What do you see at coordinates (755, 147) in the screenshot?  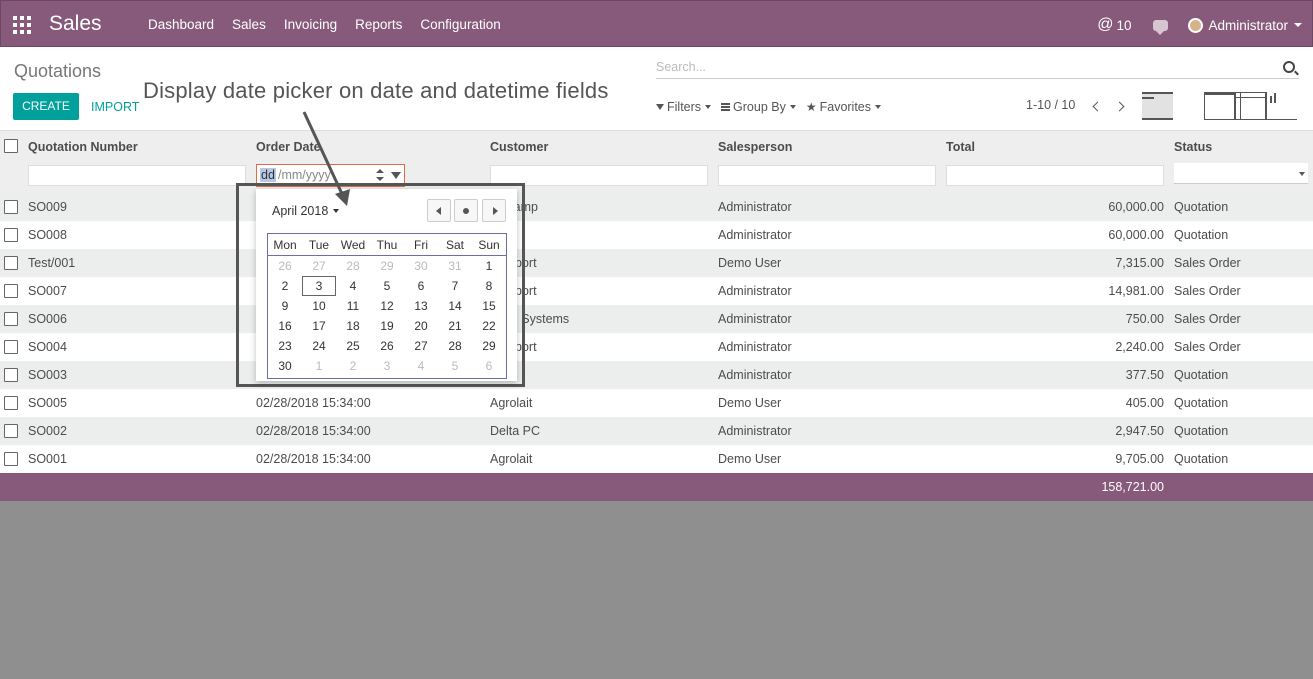 I see `column-header-salesperson: Salesperson` at bounding box center [755, 147].